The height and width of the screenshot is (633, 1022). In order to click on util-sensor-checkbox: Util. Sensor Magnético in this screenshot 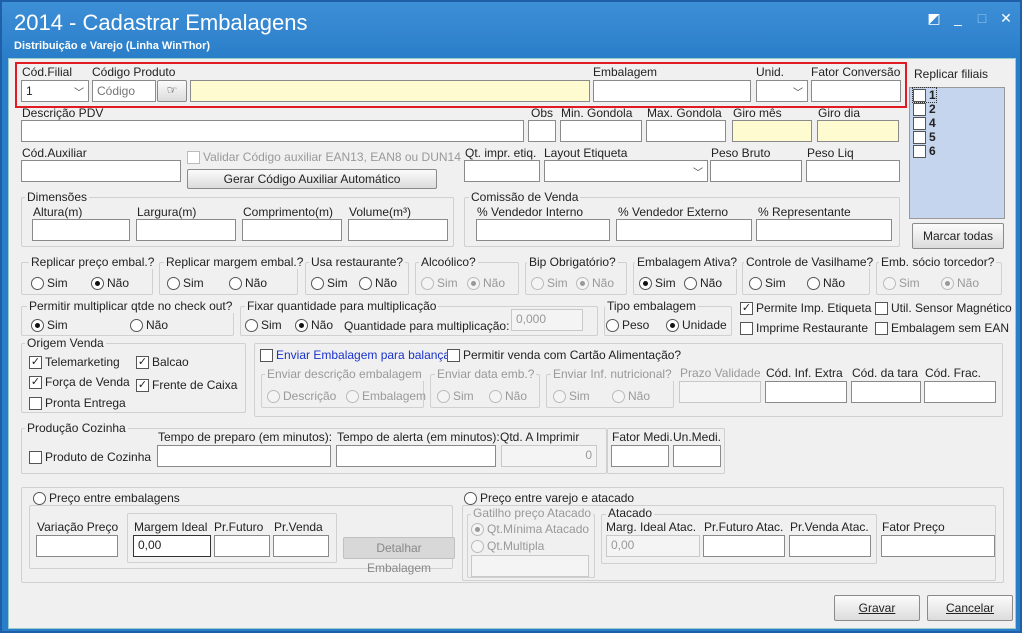, I will do `click(943, 308)`.